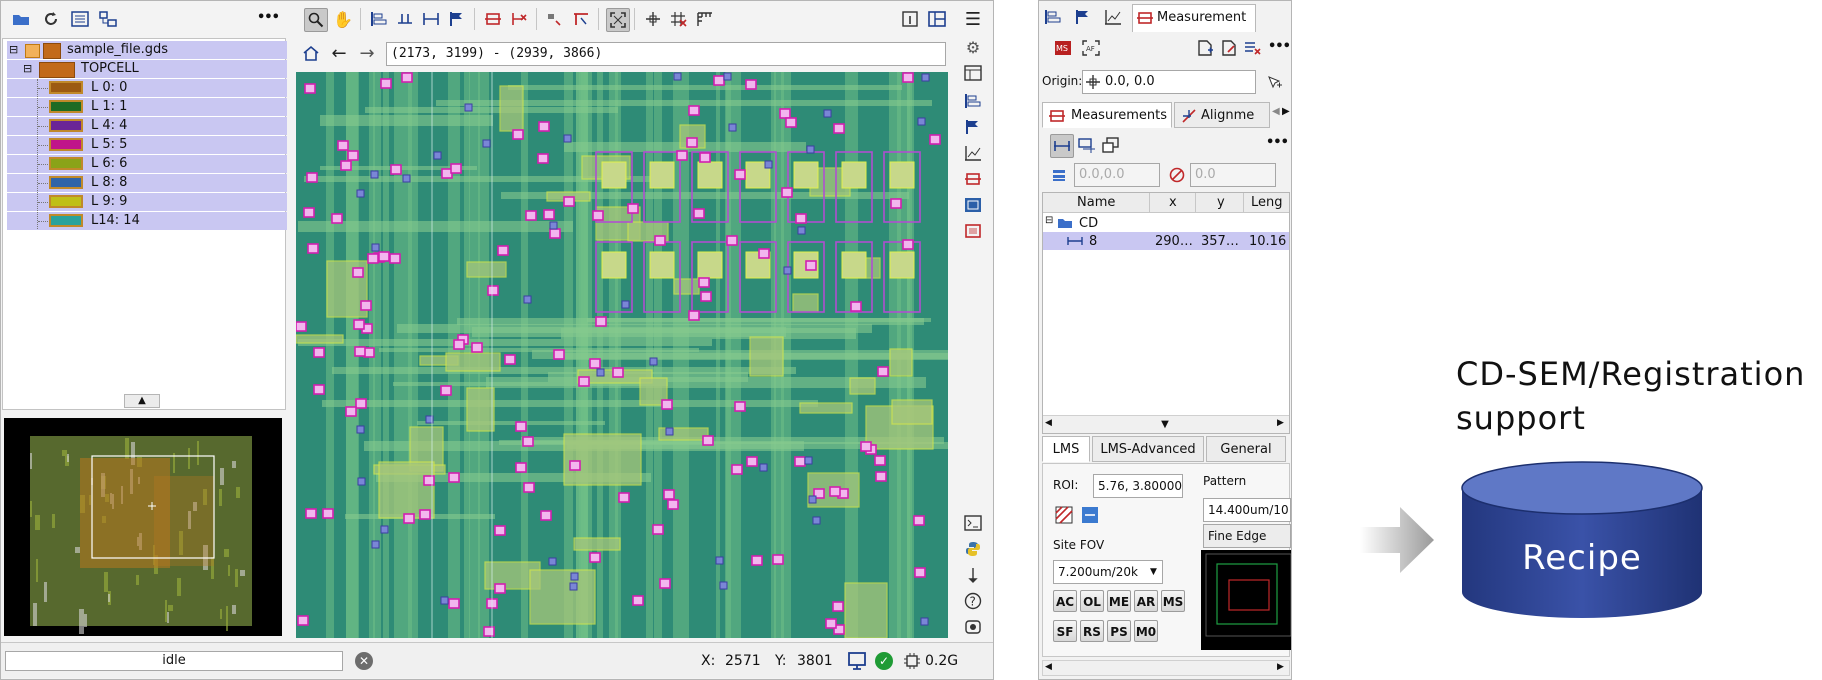 The image size is (1822, 680). Describe the element at coordinates (147, 183) in the screenshot. I see `layer-row: L 8: 8` at that location.